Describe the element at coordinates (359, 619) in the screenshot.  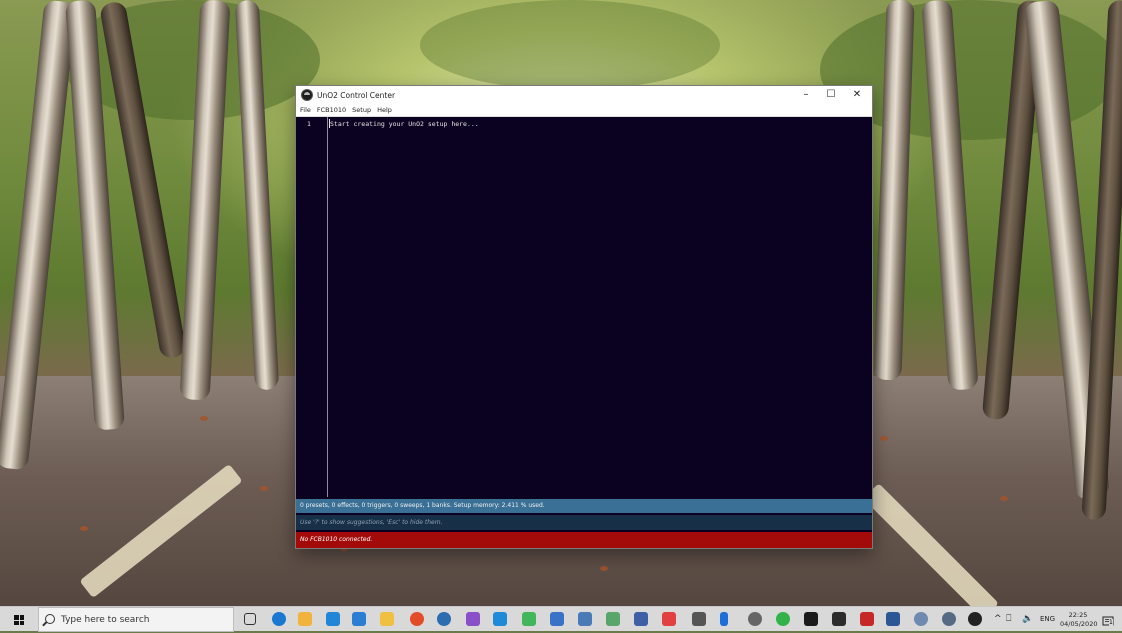
I see `mail-icon` at that location.